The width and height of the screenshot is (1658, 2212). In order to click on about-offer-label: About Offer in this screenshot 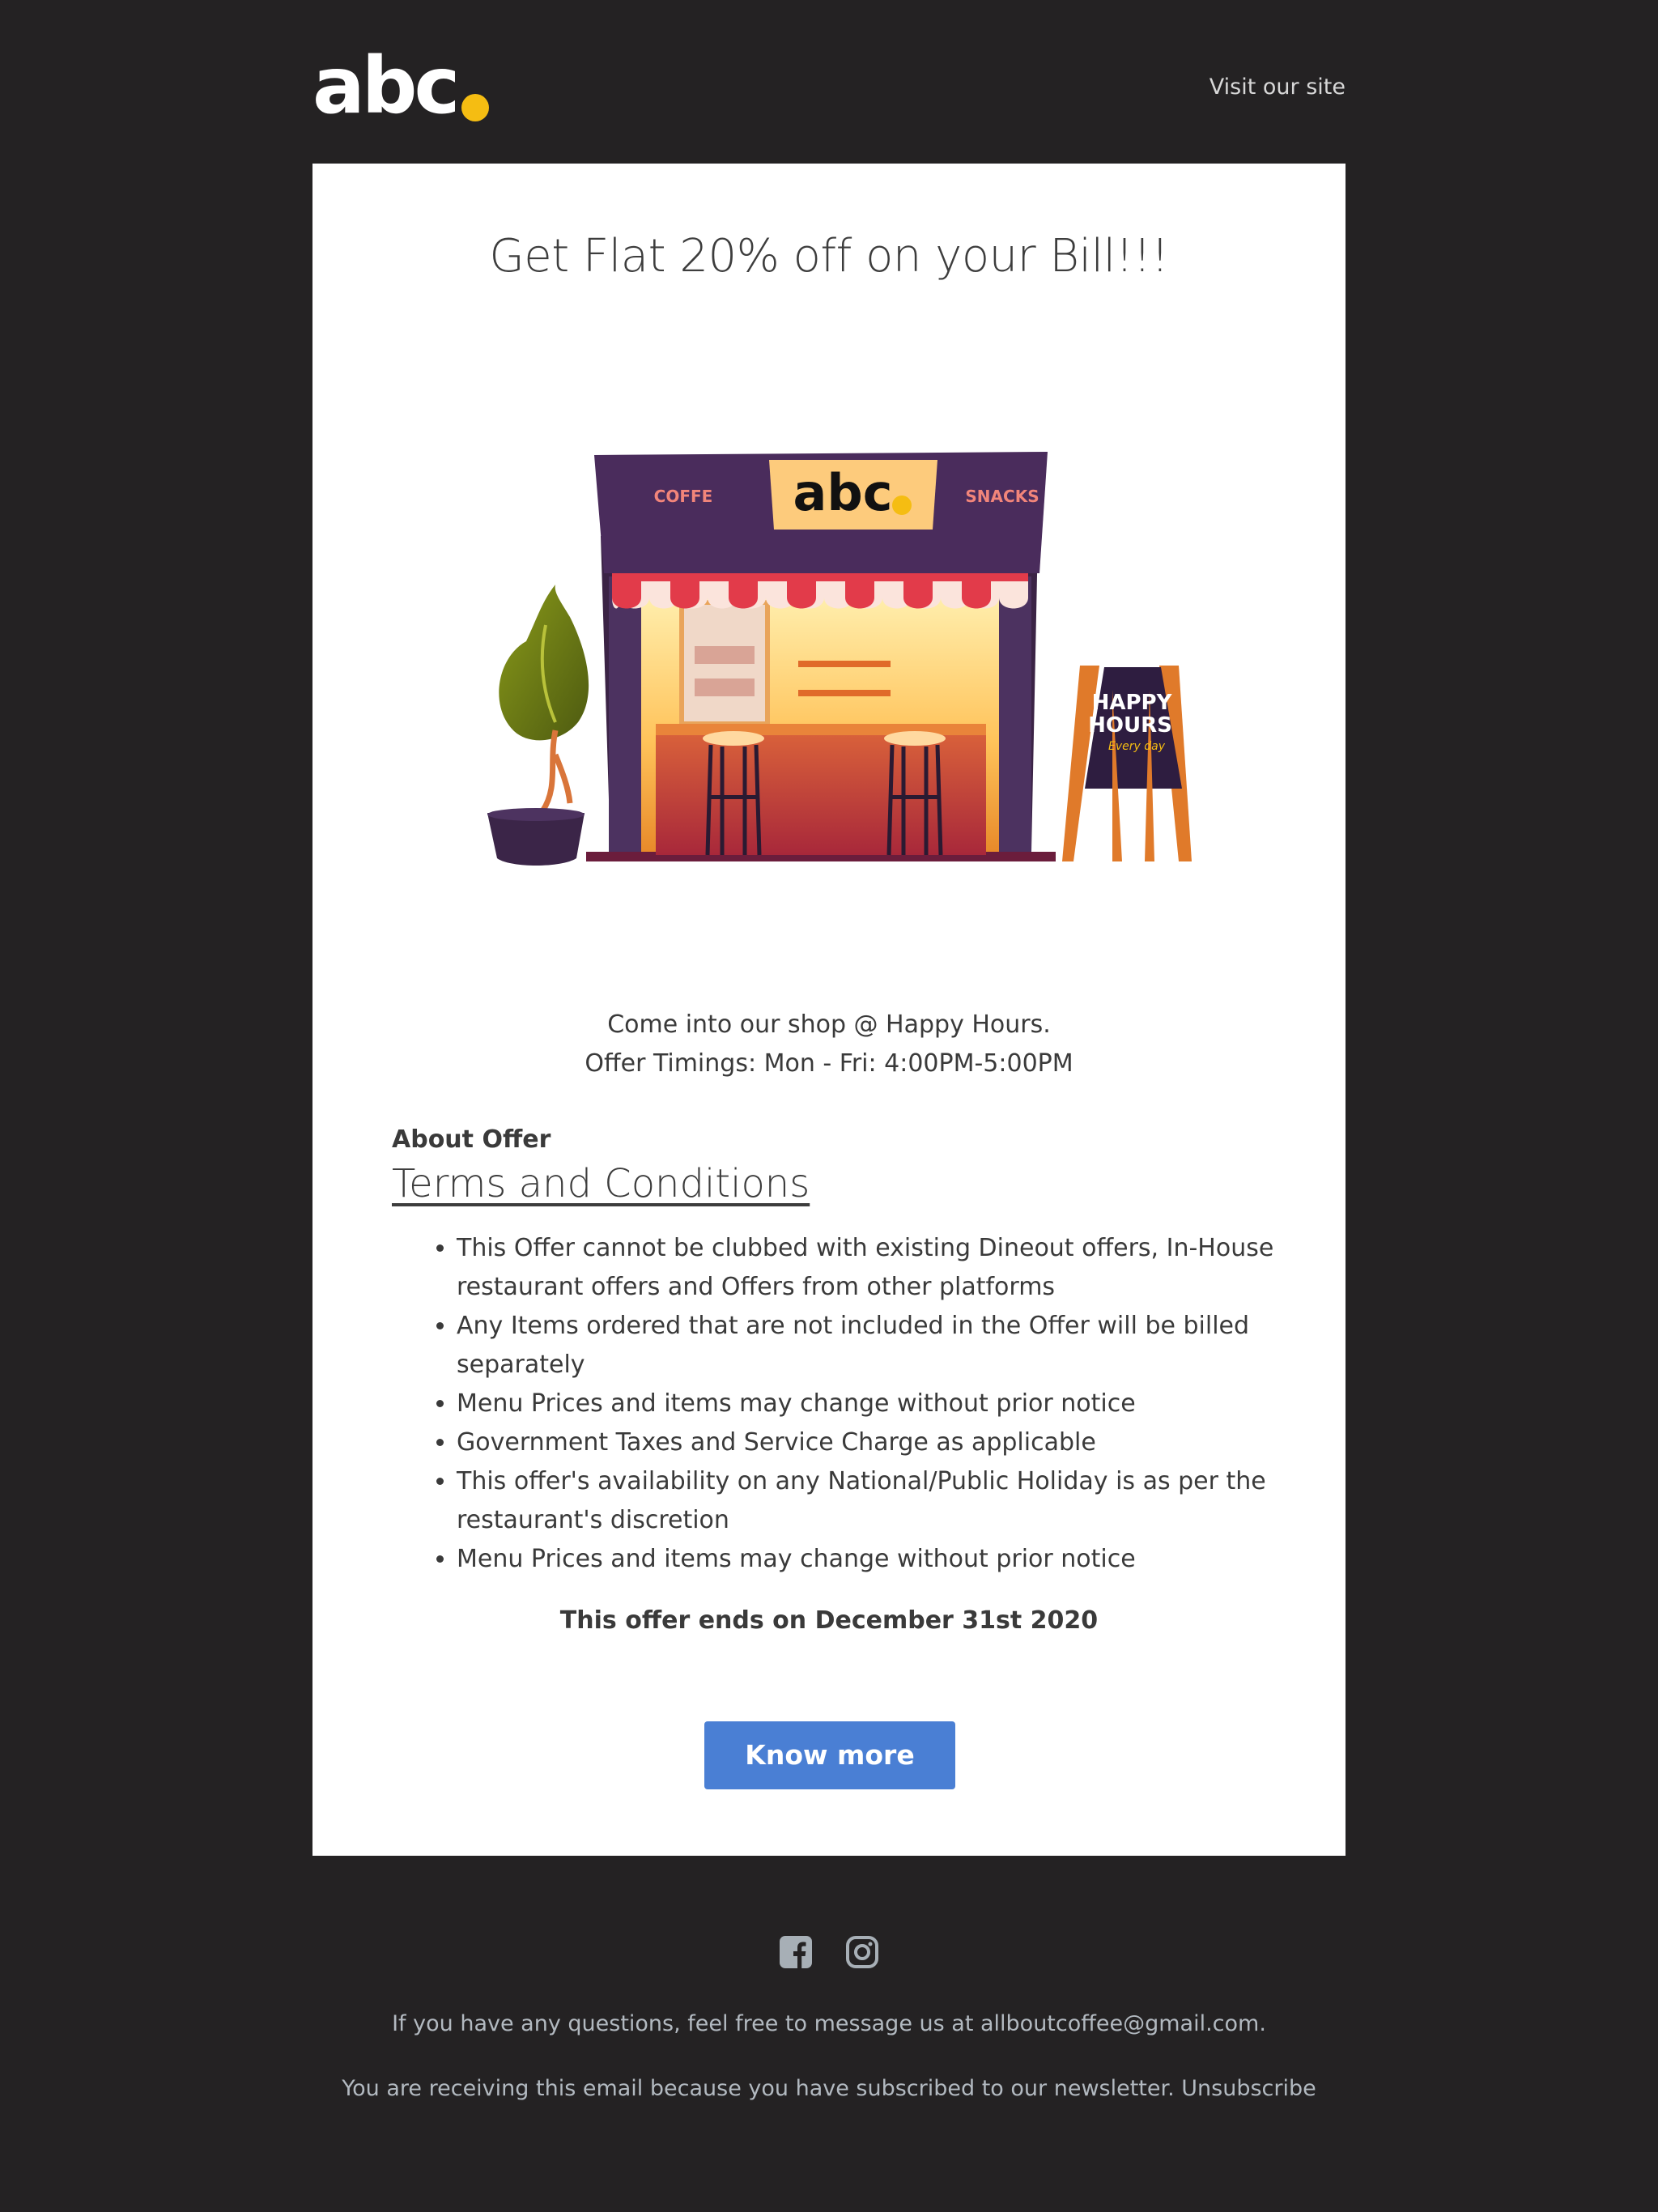, I will do `click(471, 1139)`.